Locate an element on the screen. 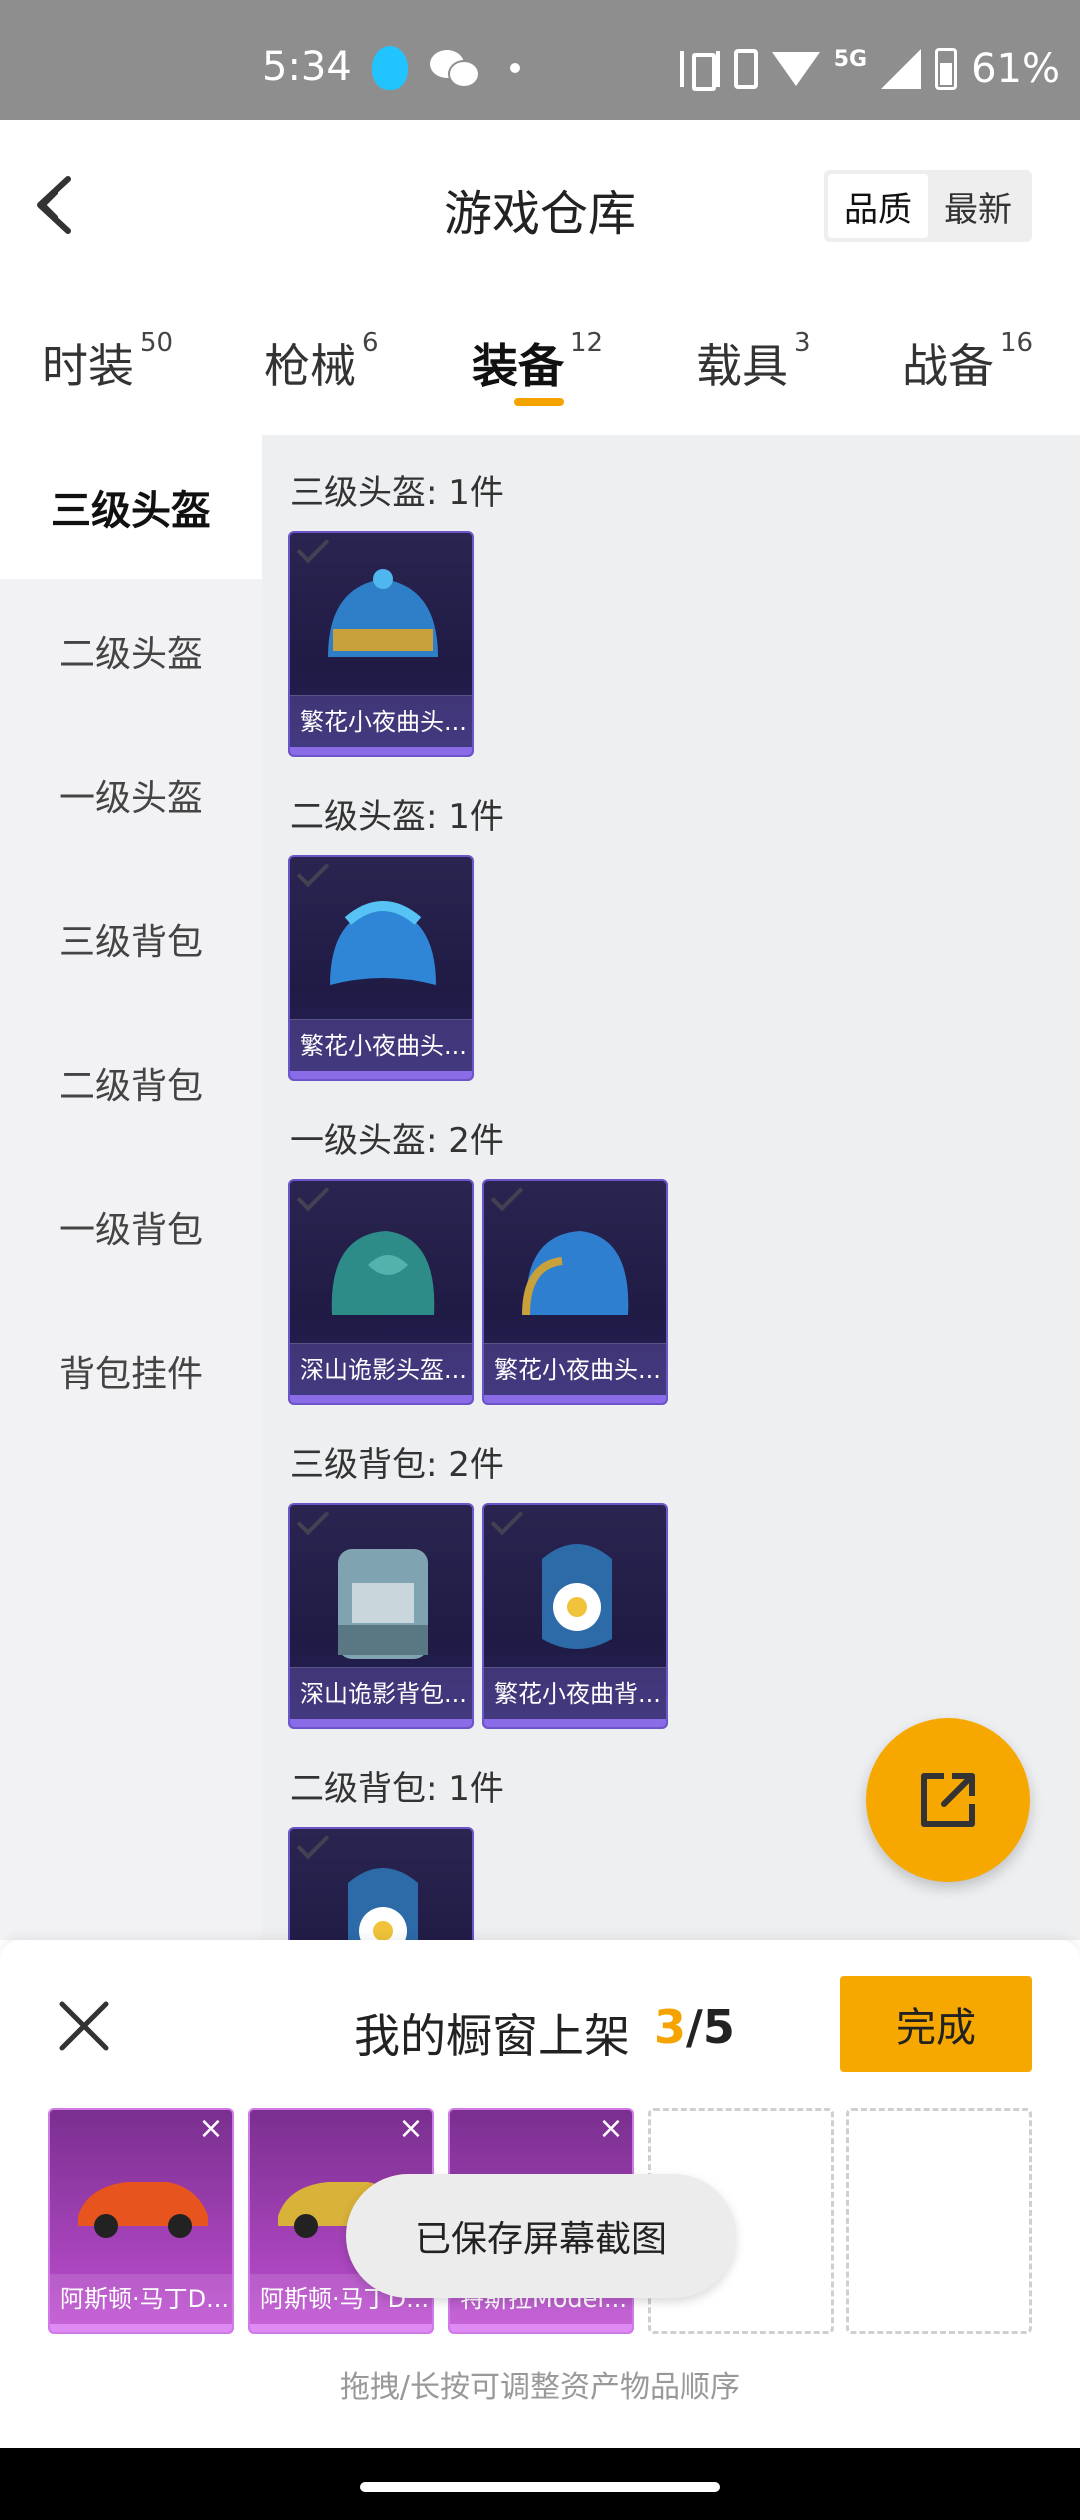 This screenshot has width=1080, height=2520. showcase-count: 3/5 is located at coordinates (694, 2027).